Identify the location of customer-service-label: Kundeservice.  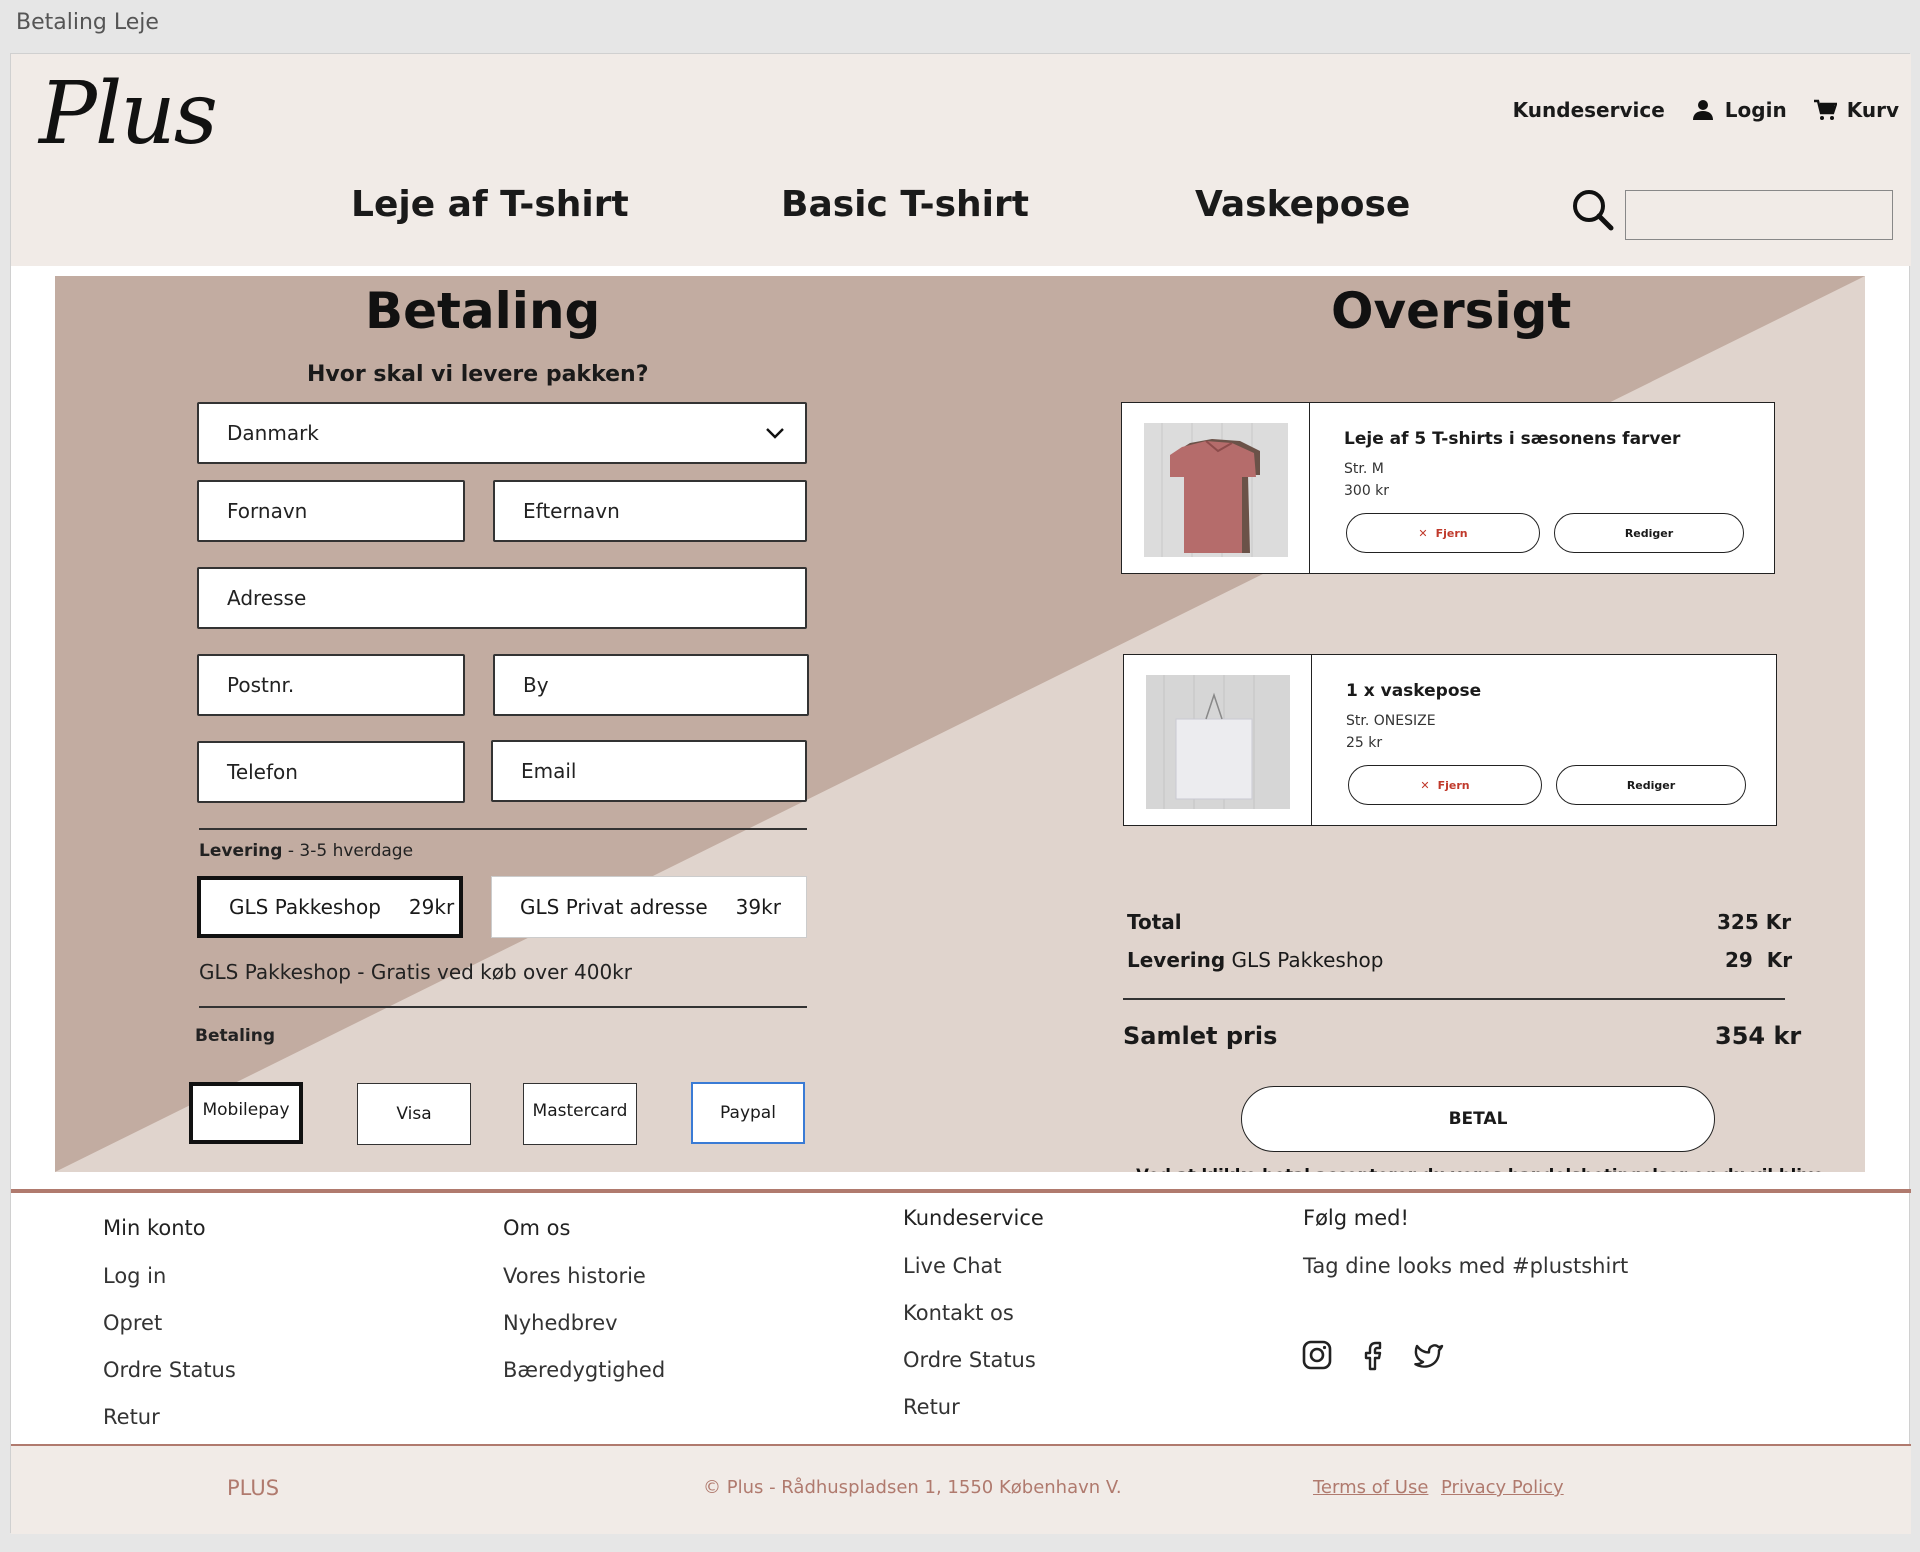
(1588, 110).